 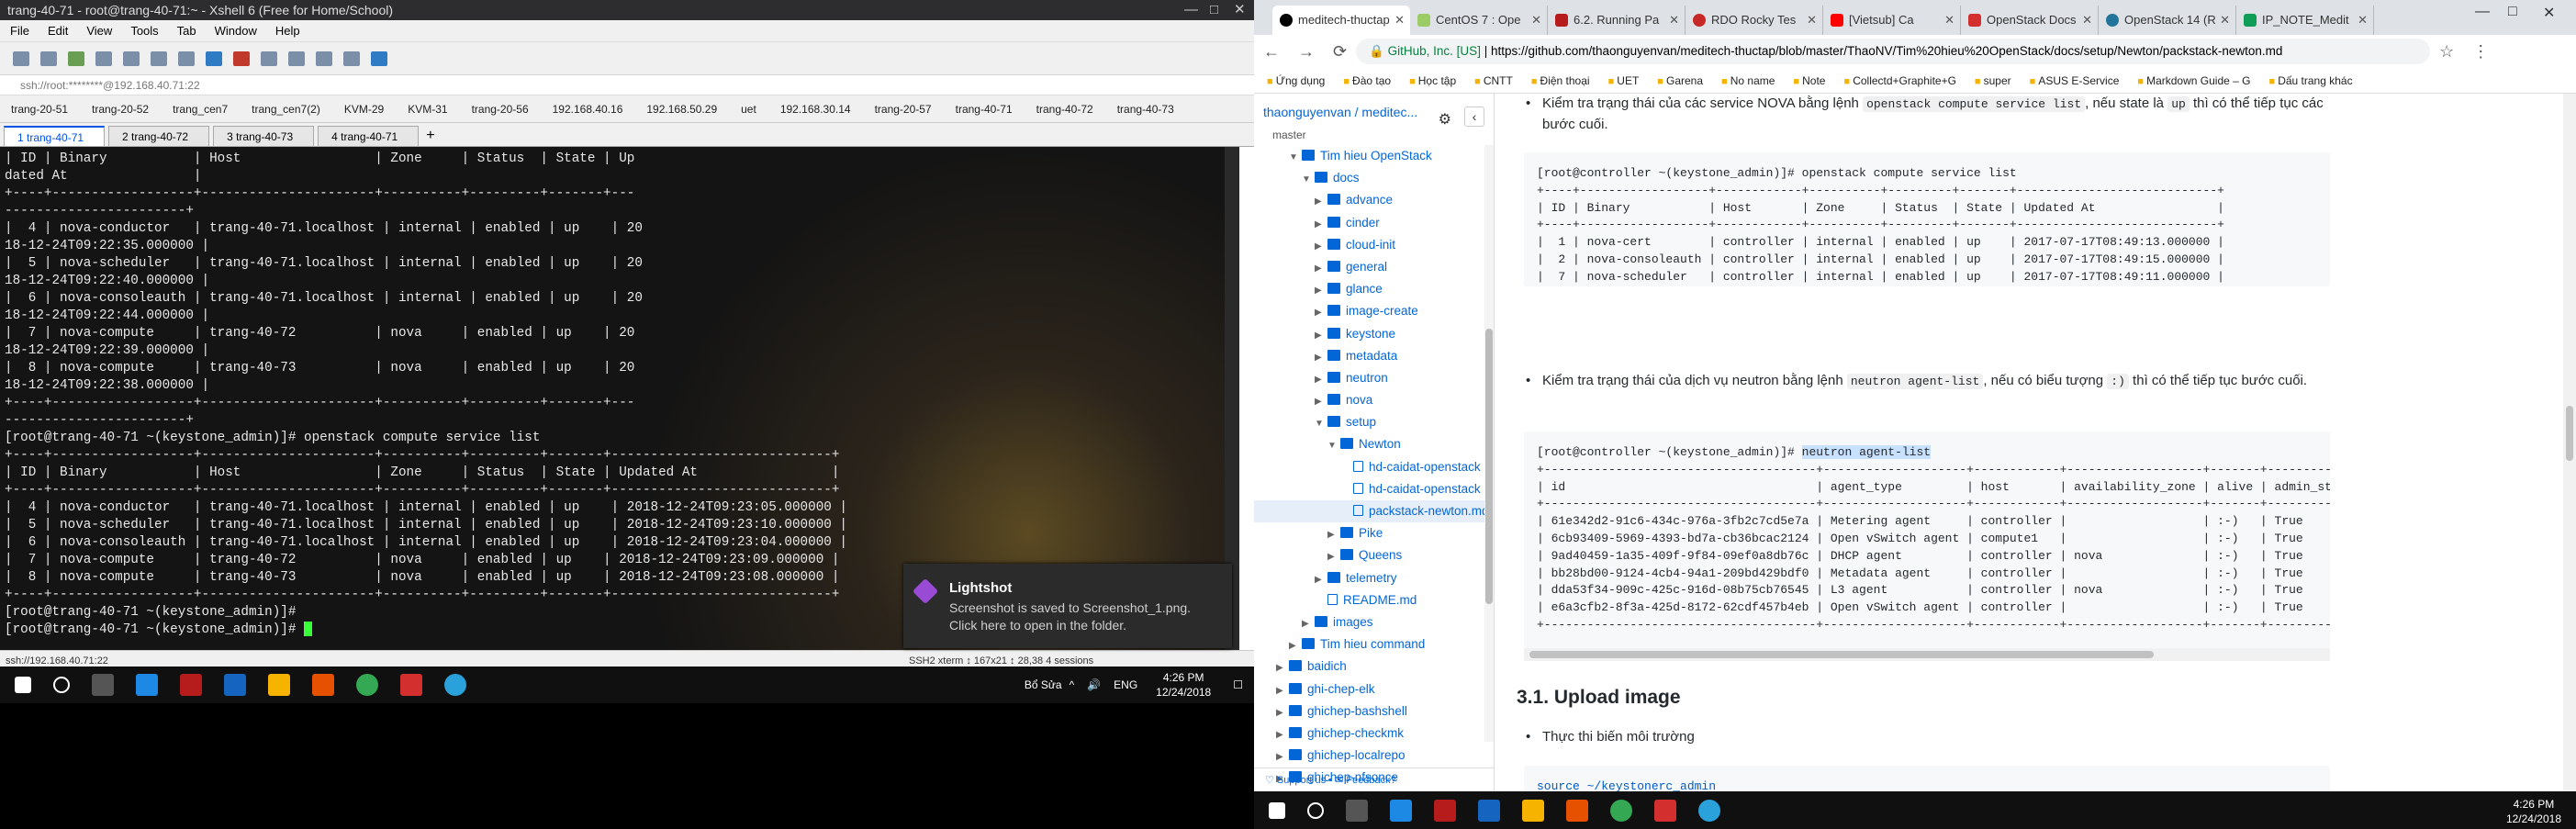 What do you see at coordinates (1374, 289) in the screenshot?
I see `tree-item: ▶ glance` at bounding box center [1374, 289].